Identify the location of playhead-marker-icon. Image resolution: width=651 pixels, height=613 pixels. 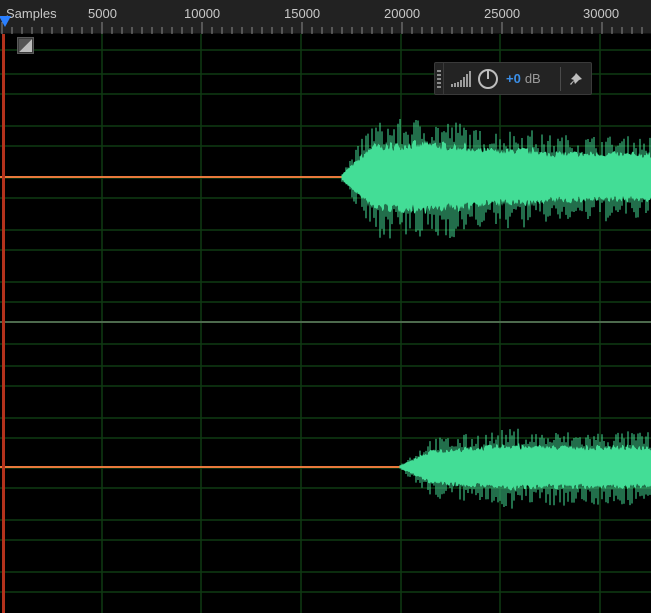
(5, 21).